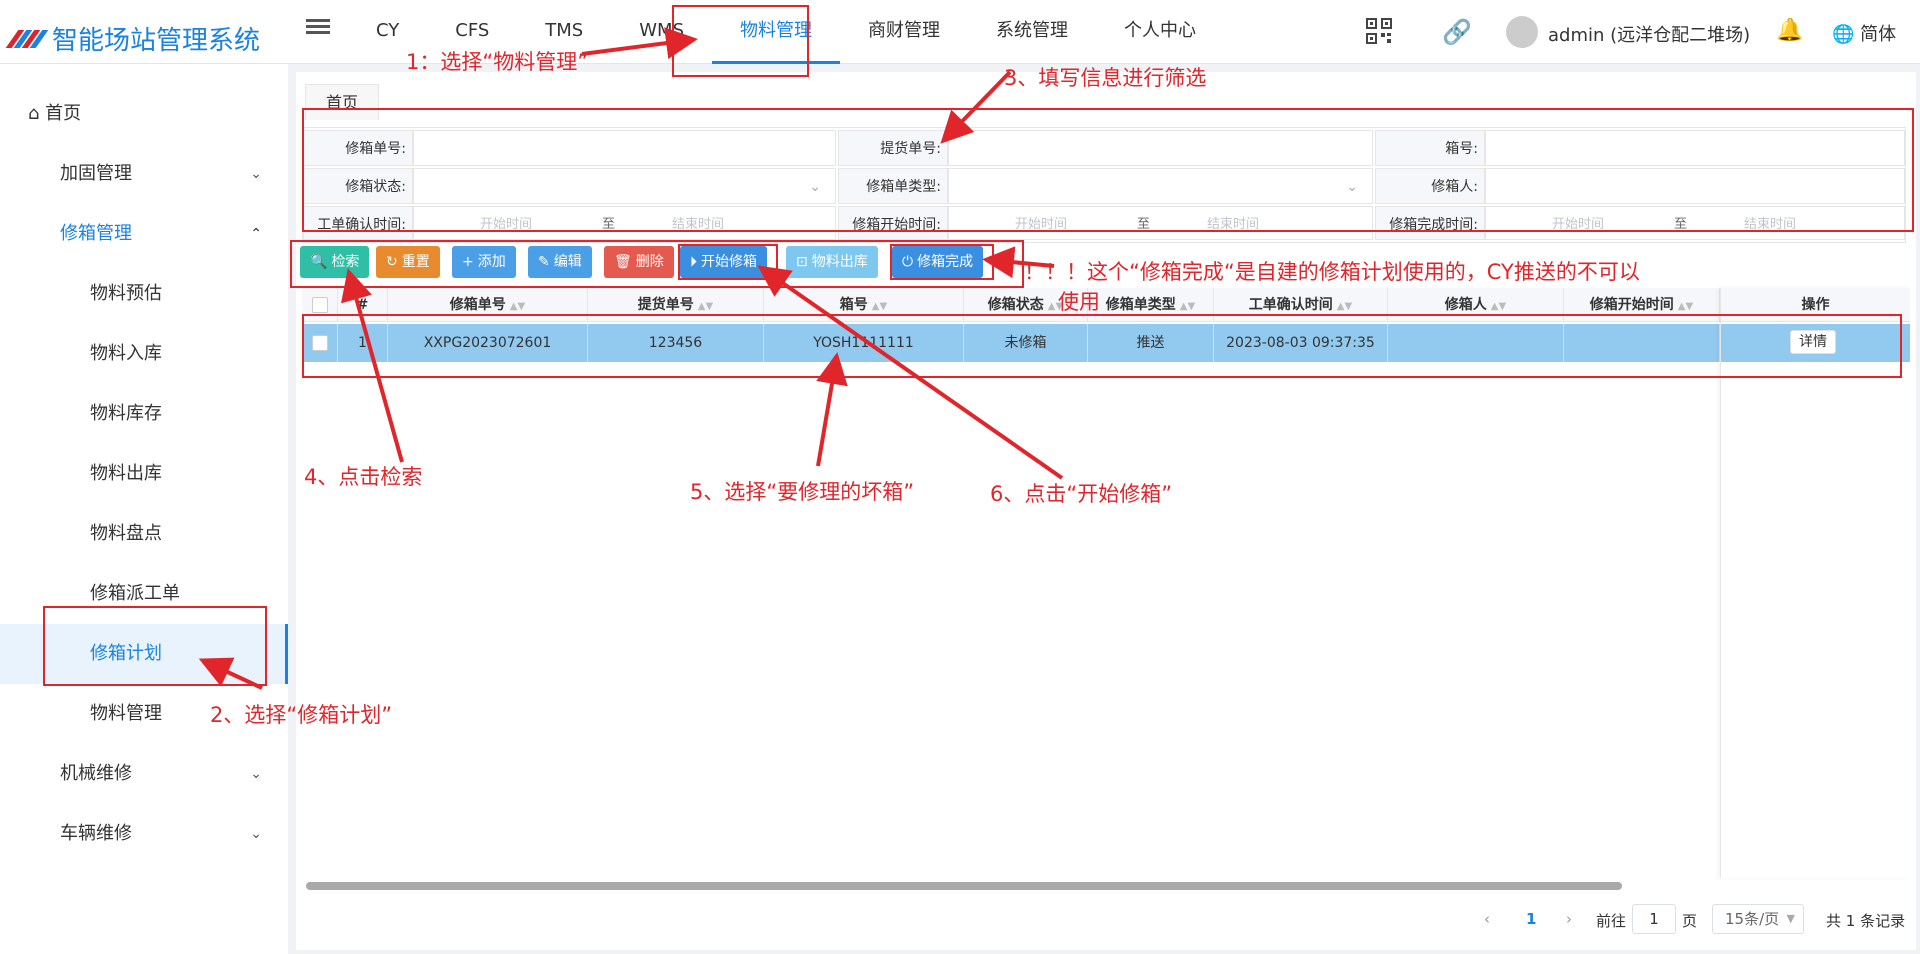 The width and height of the screenshot is (1920, 954). What do you see at coordinates (1843, 34) in the screenshot?
I see `globe-icon: 🌐` at bounding box center [1843, 34].